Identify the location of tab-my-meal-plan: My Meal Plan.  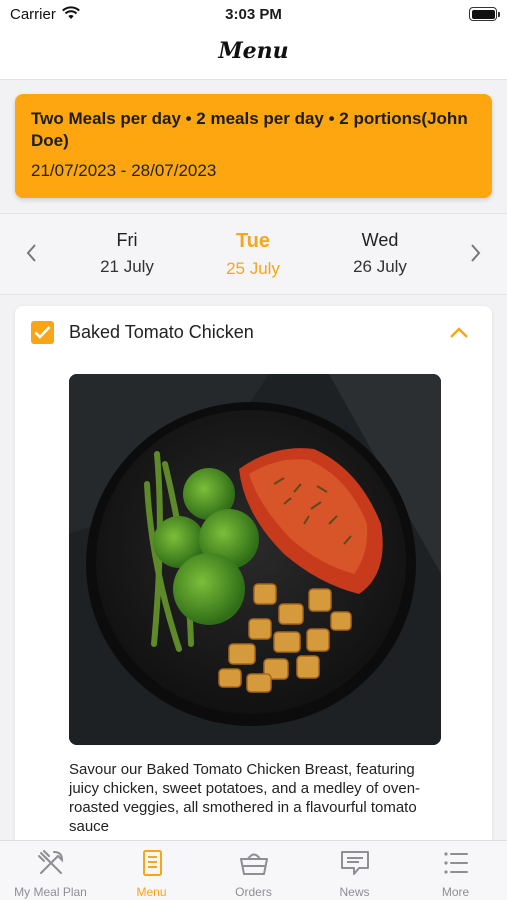
(50, 873).